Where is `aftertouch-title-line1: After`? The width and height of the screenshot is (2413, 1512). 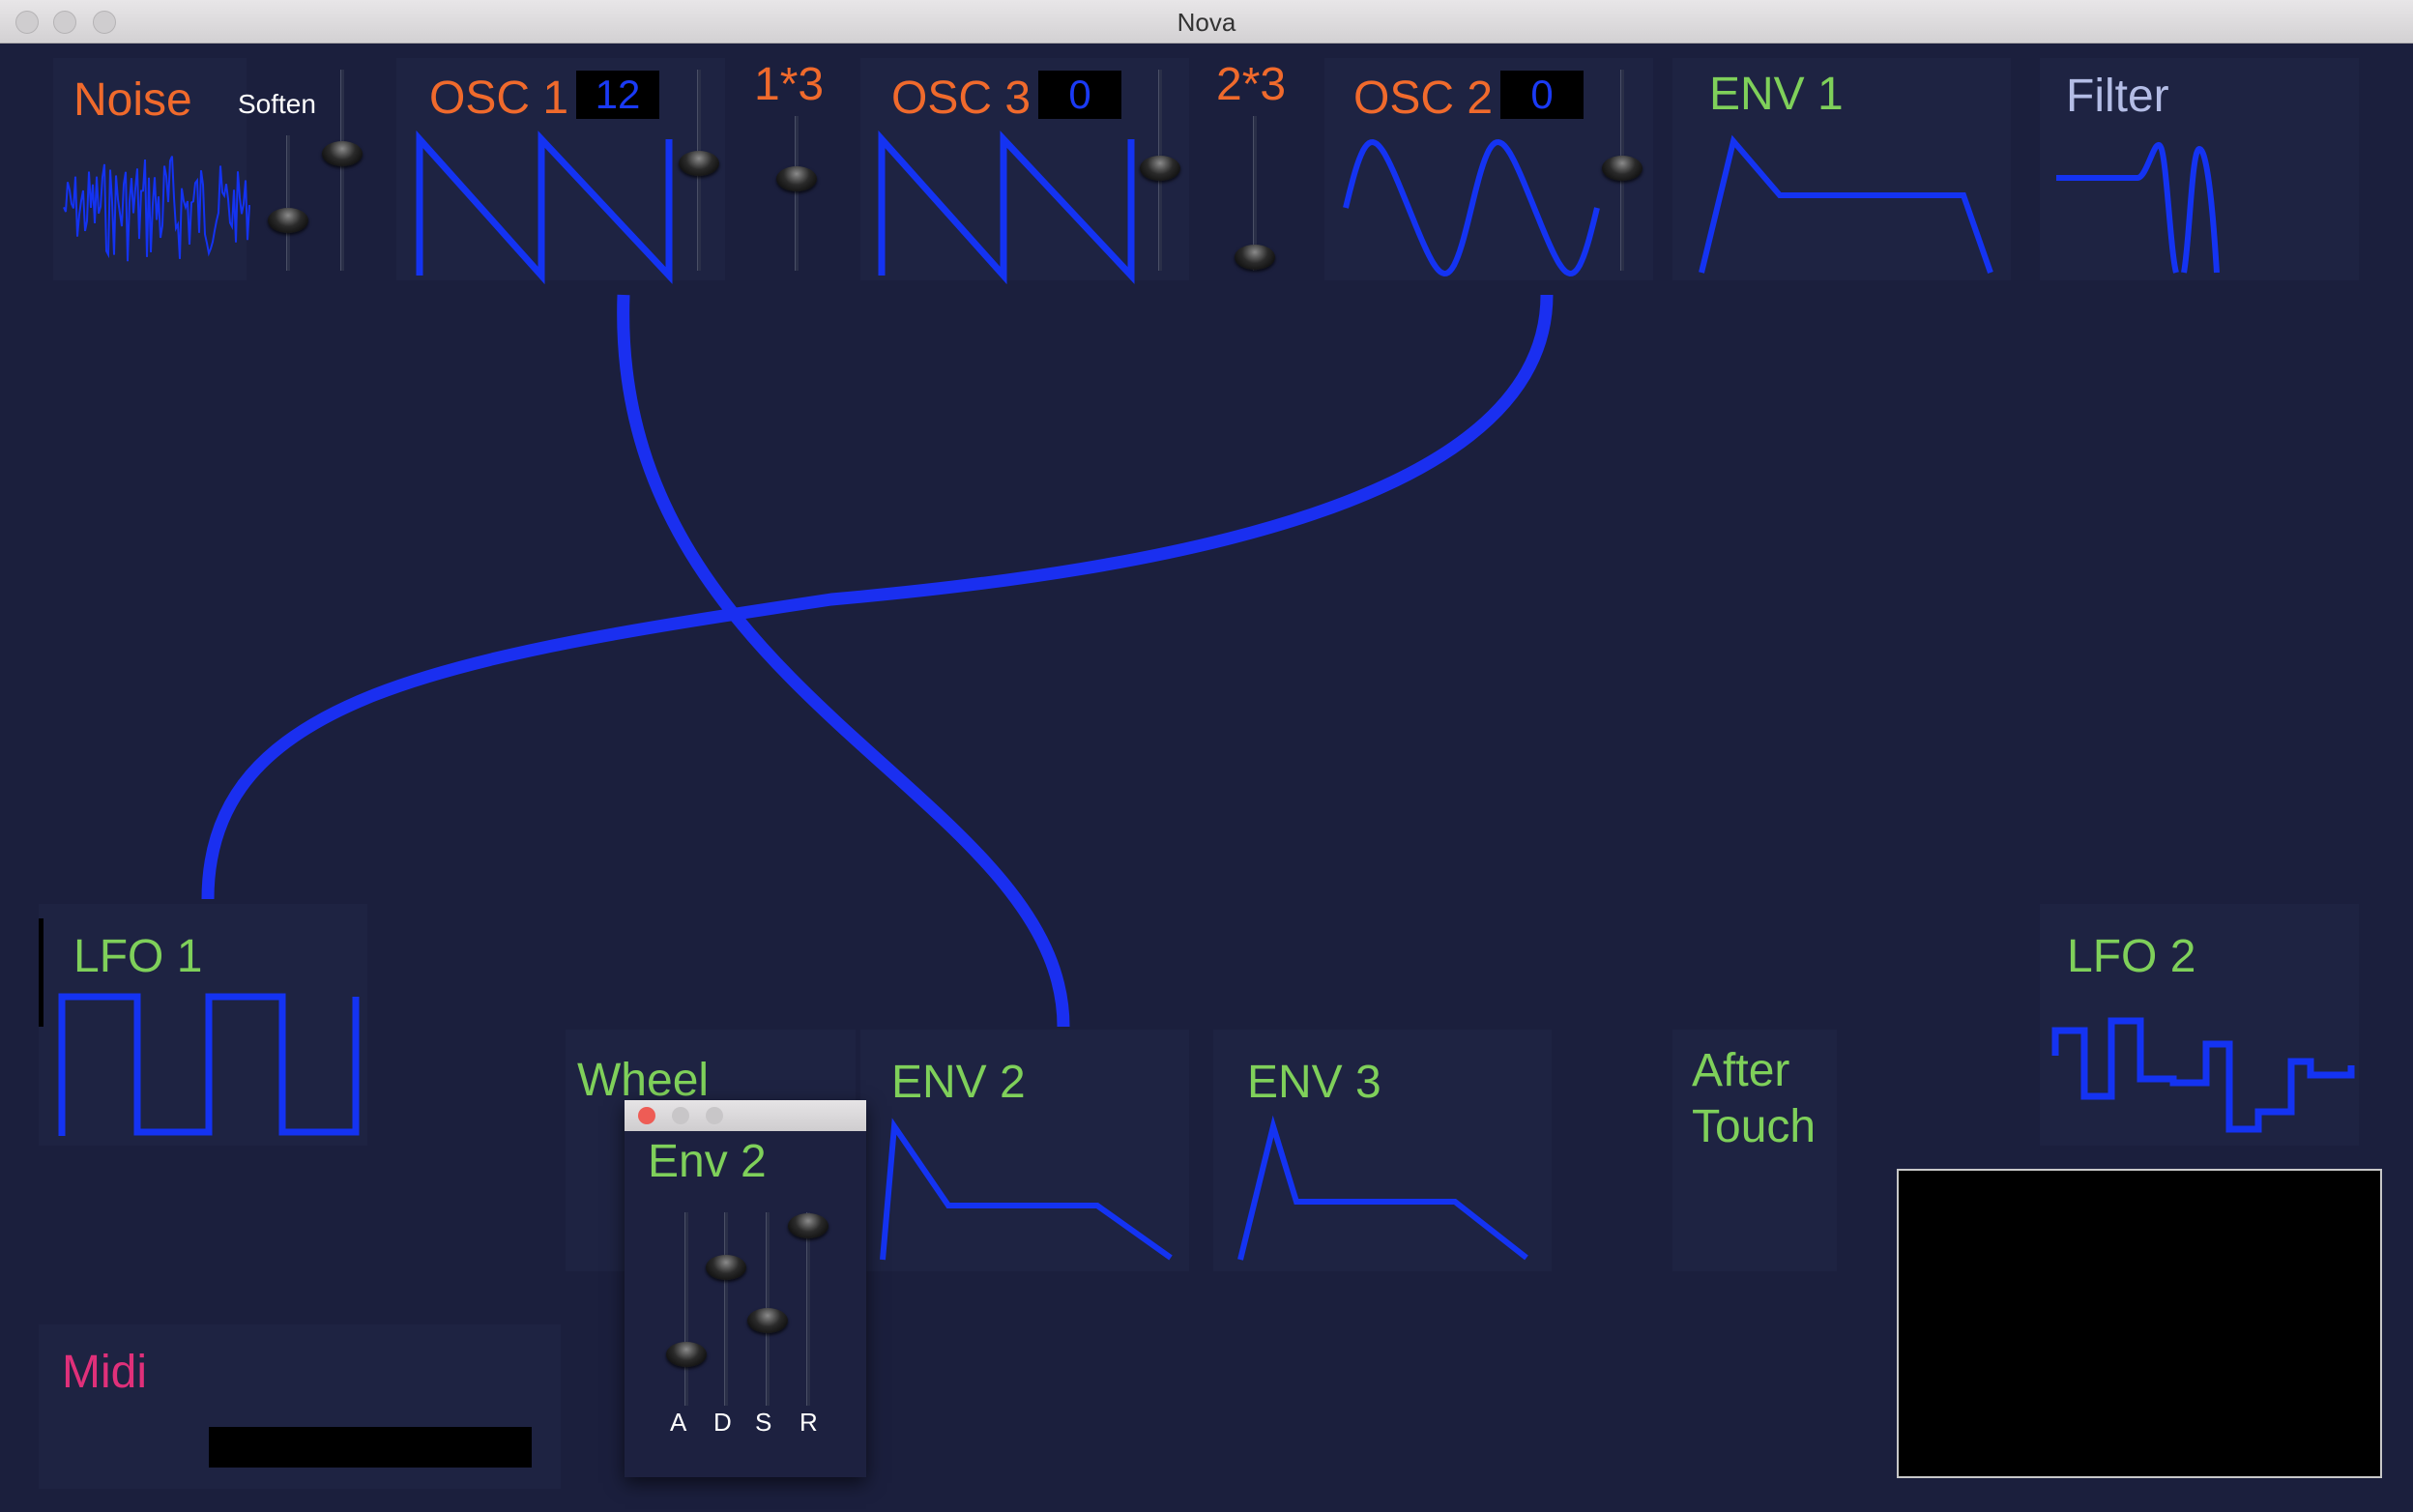 aftertouch-title-line1: After is located at coordinates (1741, 1070).